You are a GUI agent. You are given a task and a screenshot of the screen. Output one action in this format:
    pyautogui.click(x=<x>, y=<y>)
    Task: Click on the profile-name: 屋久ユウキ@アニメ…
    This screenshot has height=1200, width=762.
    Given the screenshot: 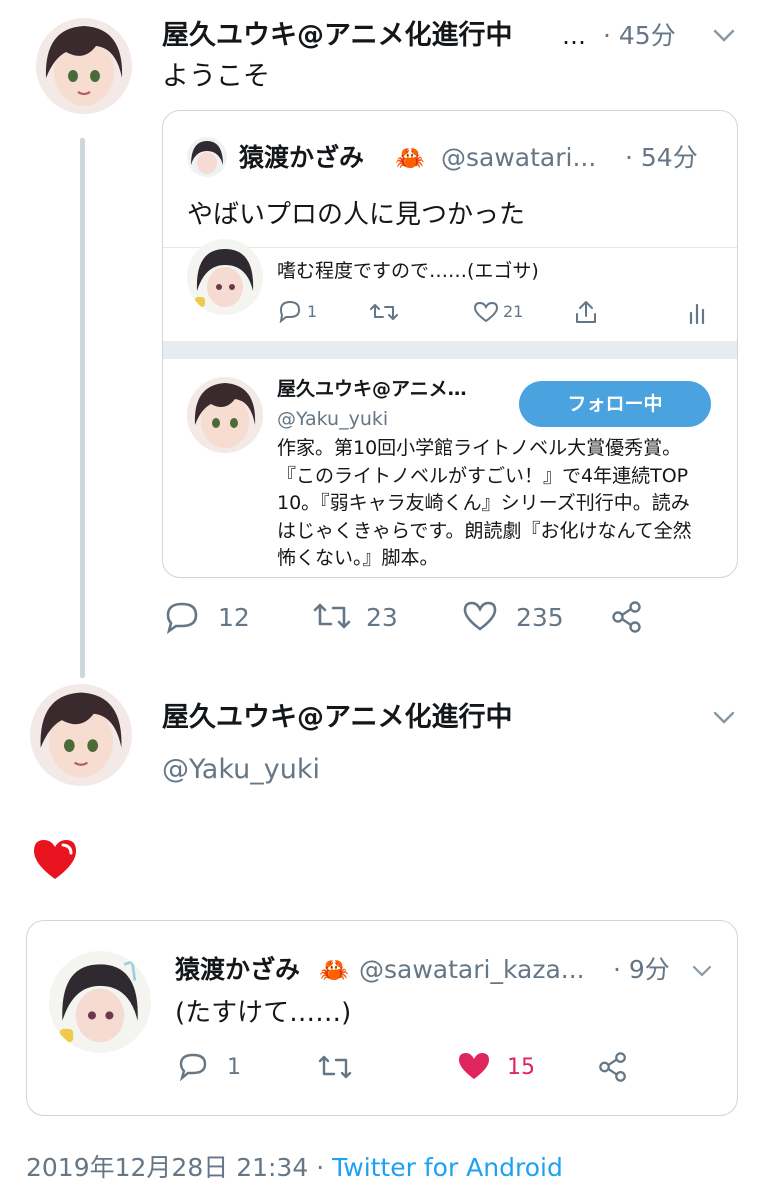 What is the action you would take?
    pyautogui.click(x=372, y=389)
    